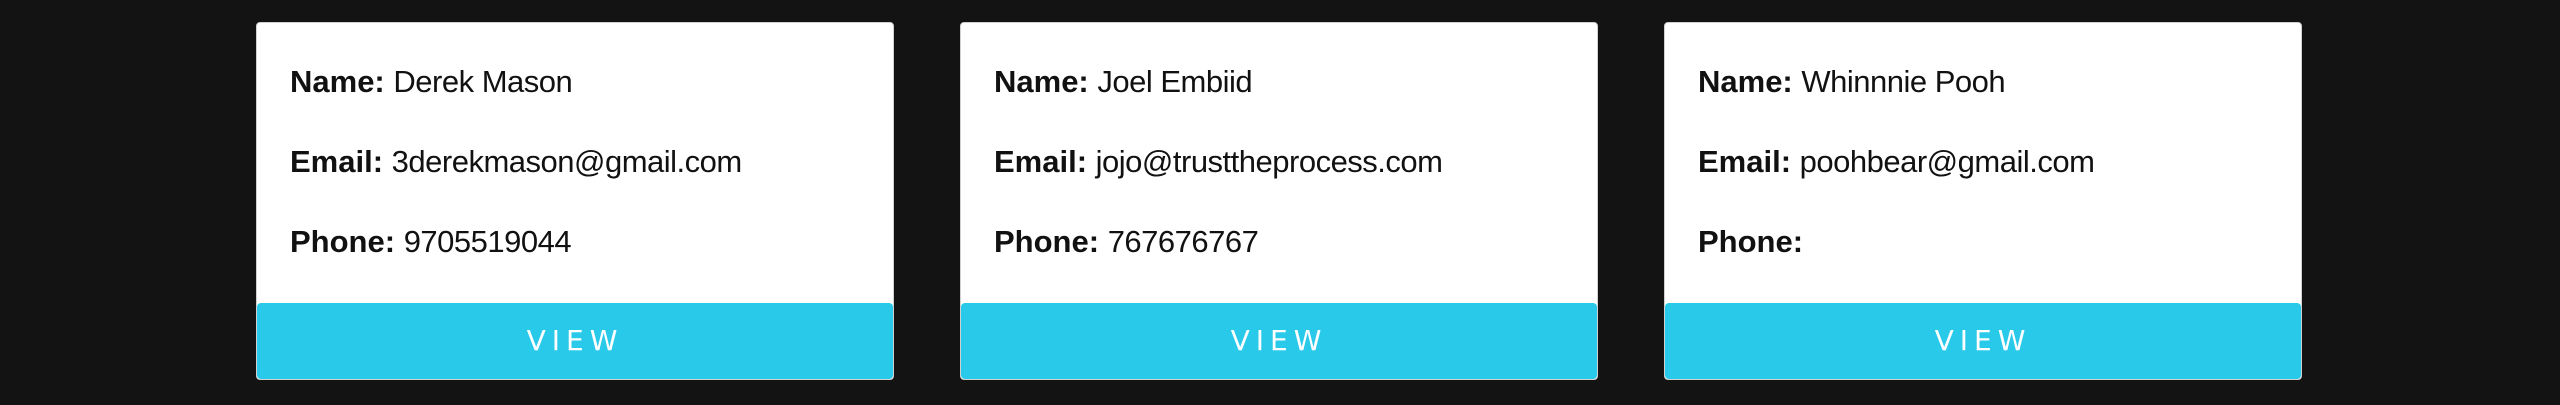  What do you see at coordinates (567, 161) in the screenshot?
I see `email-value: 3derekmason@gmail.com` at bounding box center [567, 161].